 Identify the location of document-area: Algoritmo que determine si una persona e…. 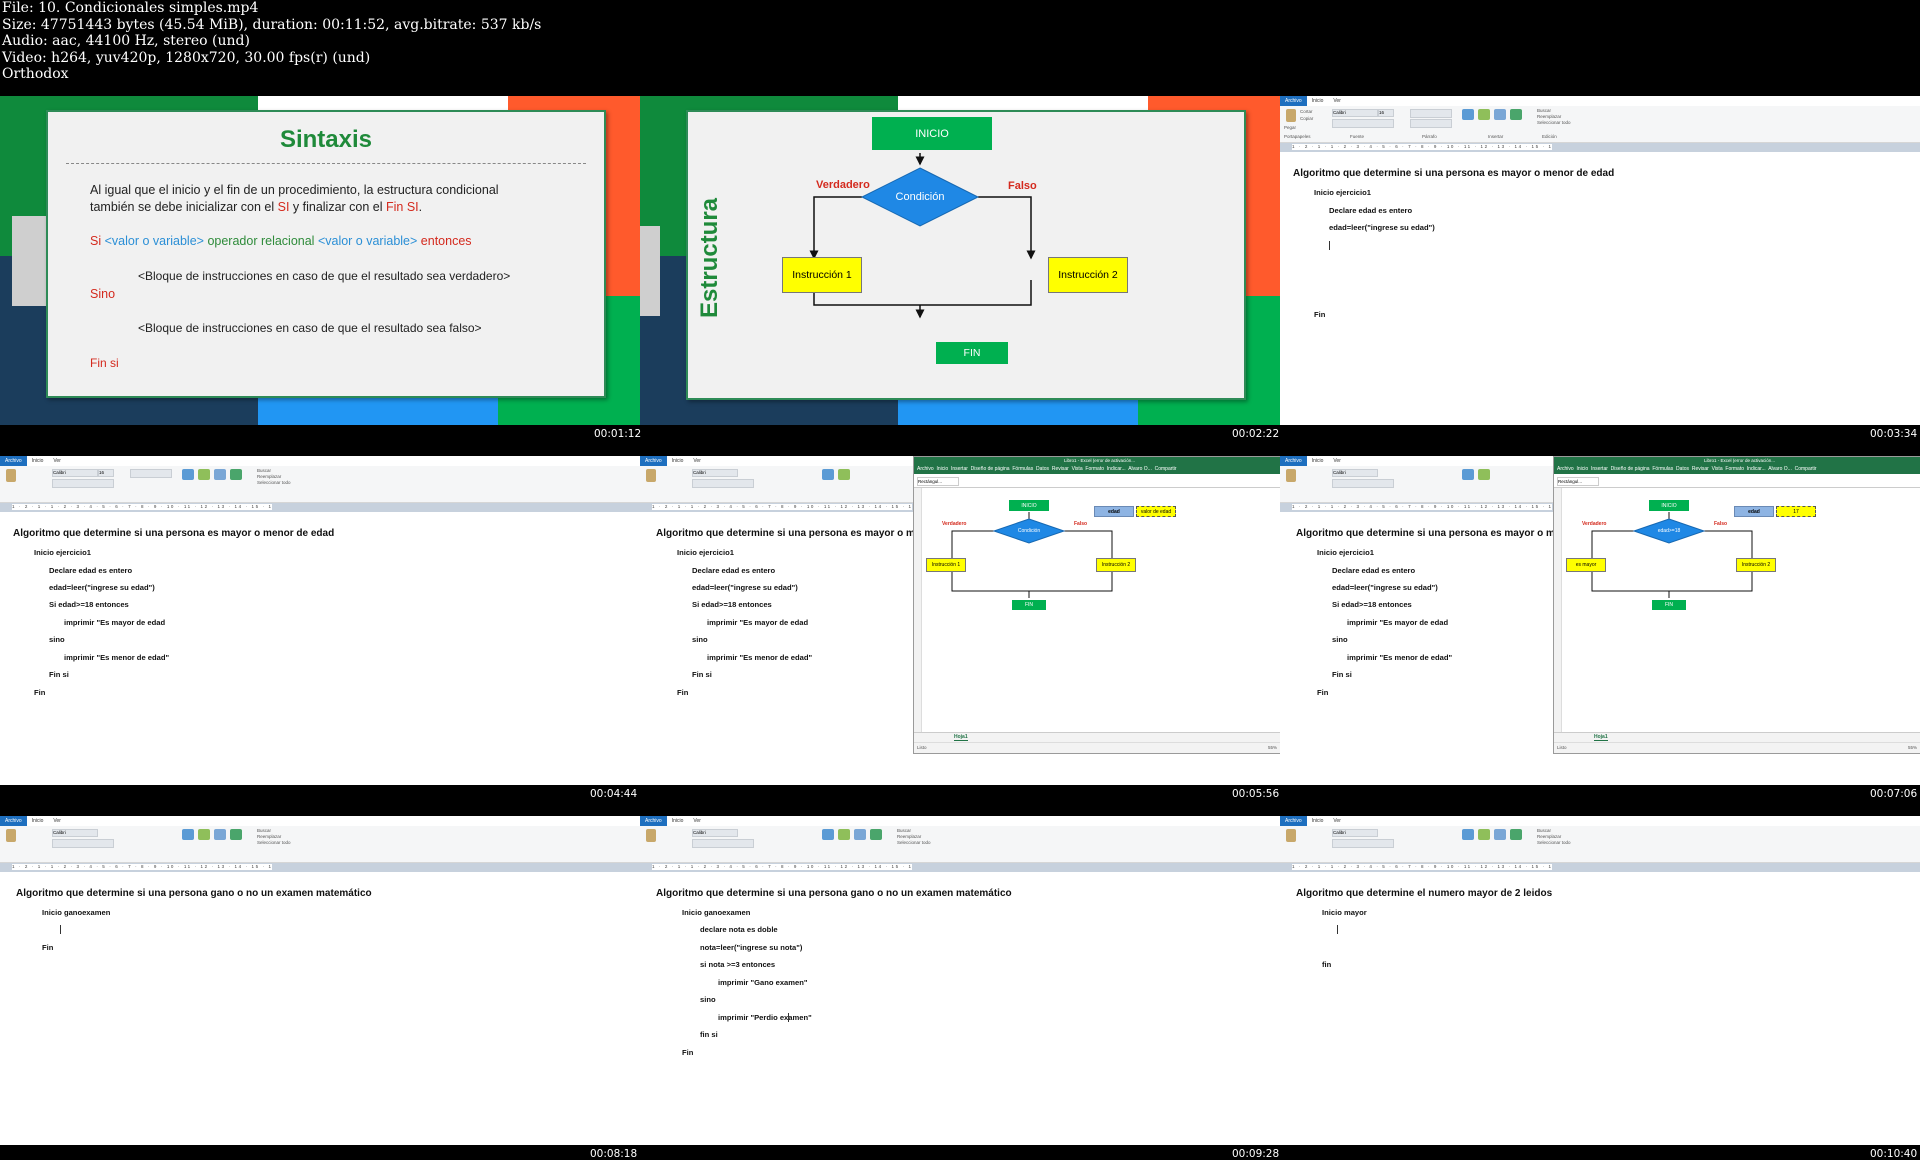
(1600, 289).